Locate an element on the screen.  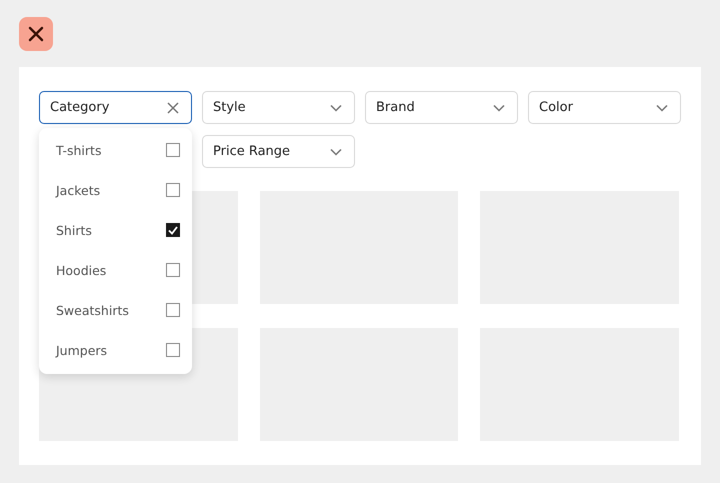
clear-icon is located at coordinates (173, 108).